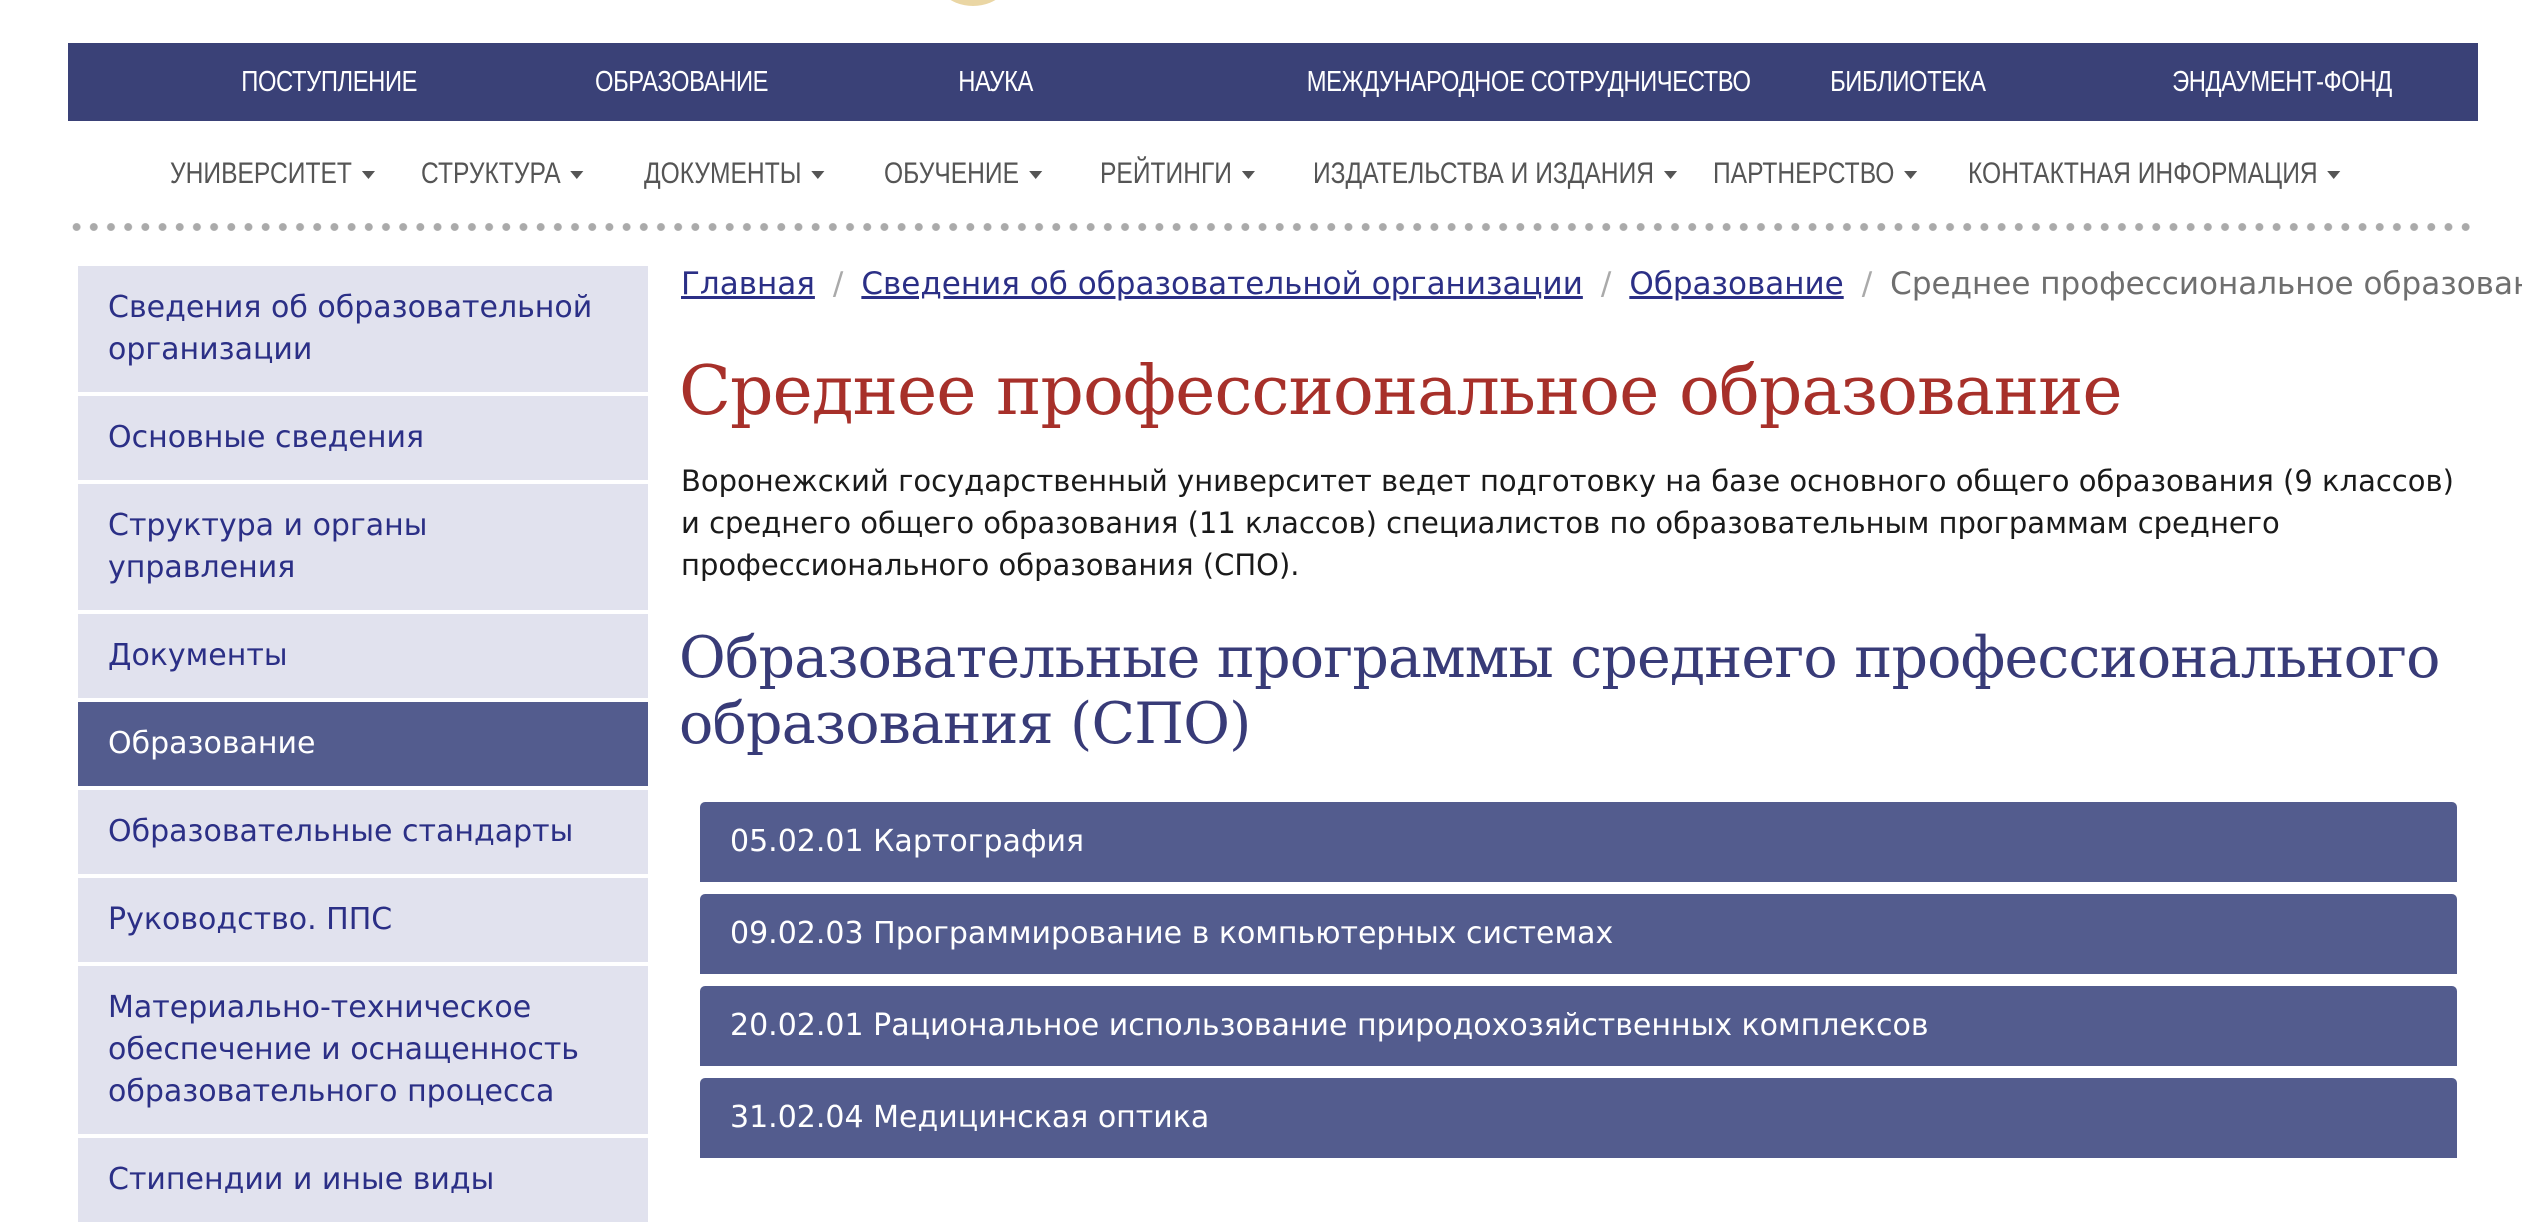 The width and height of the screenshot is (2522, 1226). What do you see at coordinates (1222, 284) in the screenshot?
I see `breadcrumb-link-org-info: Сведения об образовательной организации` at bounding box center [1222, 284].